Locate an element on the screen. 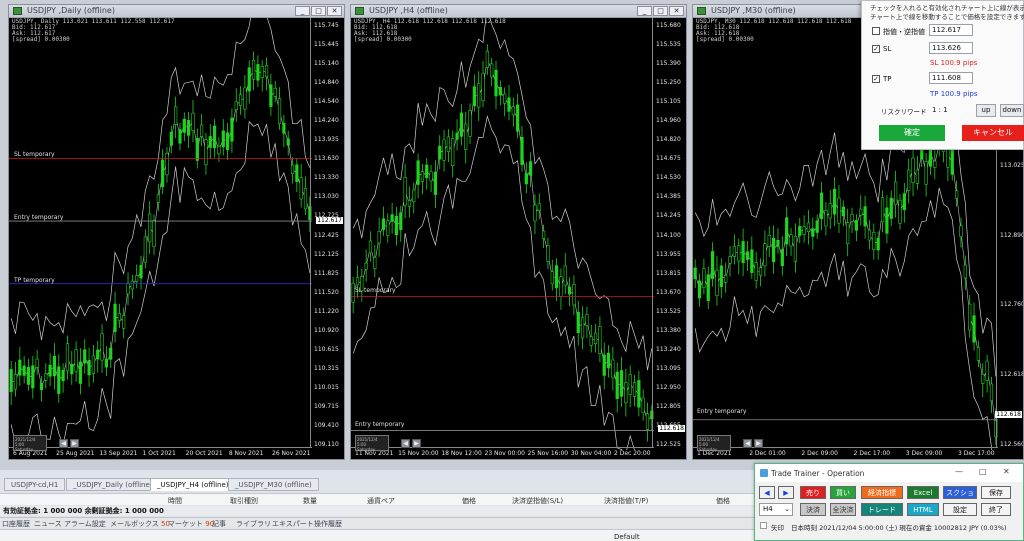 The width and height of the screenshot is (1024, 541). window-titlebar: USDJPY ,H4 (offline) _ □ ✕ is located at coordinates (518, 11).